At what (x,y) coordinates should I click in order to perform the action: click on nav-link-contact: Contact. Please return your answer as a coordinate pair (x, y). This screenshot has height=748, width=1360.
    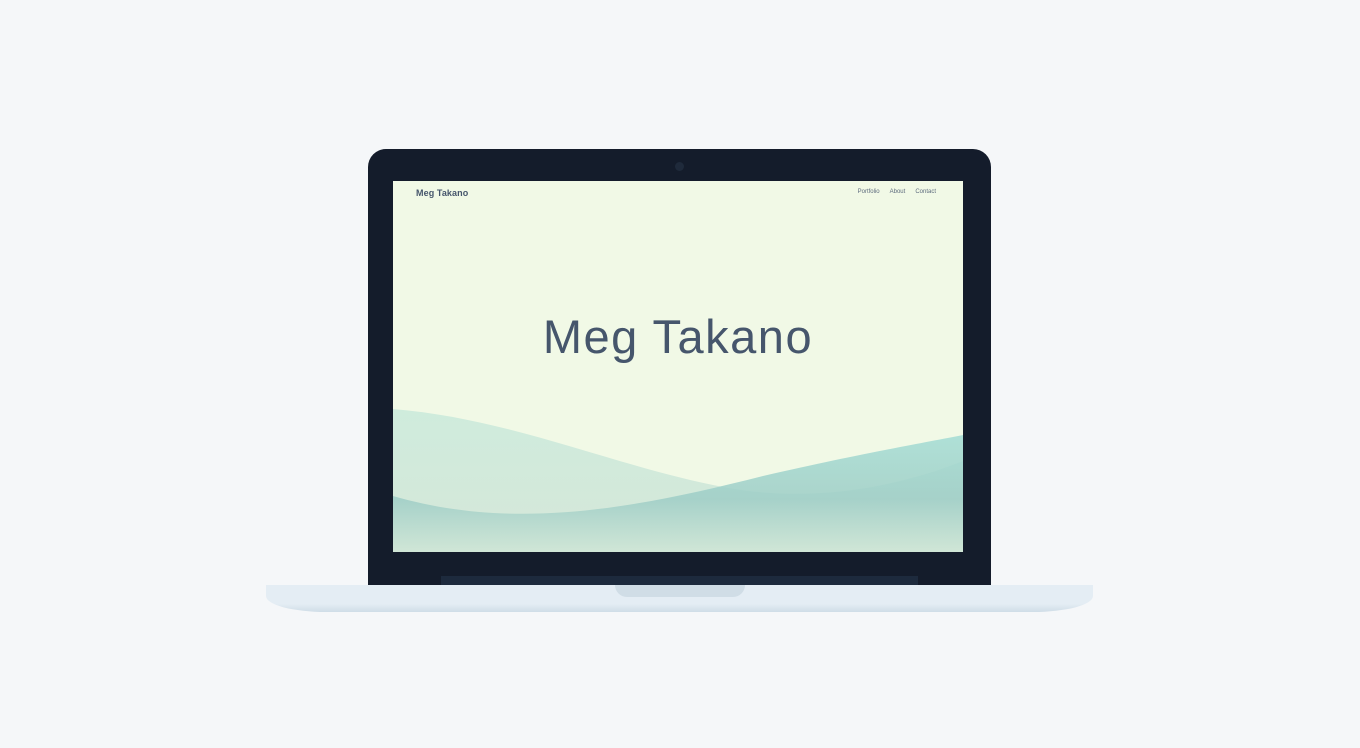
    Looking at the image, I should click on (925, 192).